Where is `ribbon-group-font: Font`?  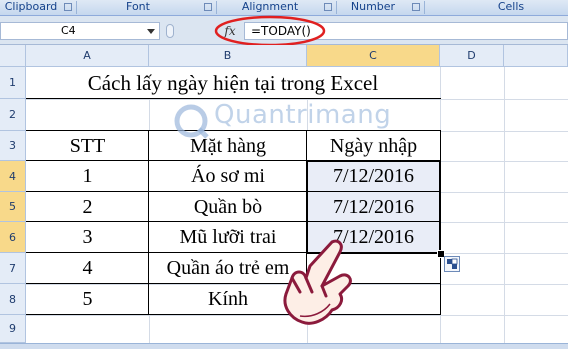
ribbon-group-font: Font is located at coordinates (138, 7).